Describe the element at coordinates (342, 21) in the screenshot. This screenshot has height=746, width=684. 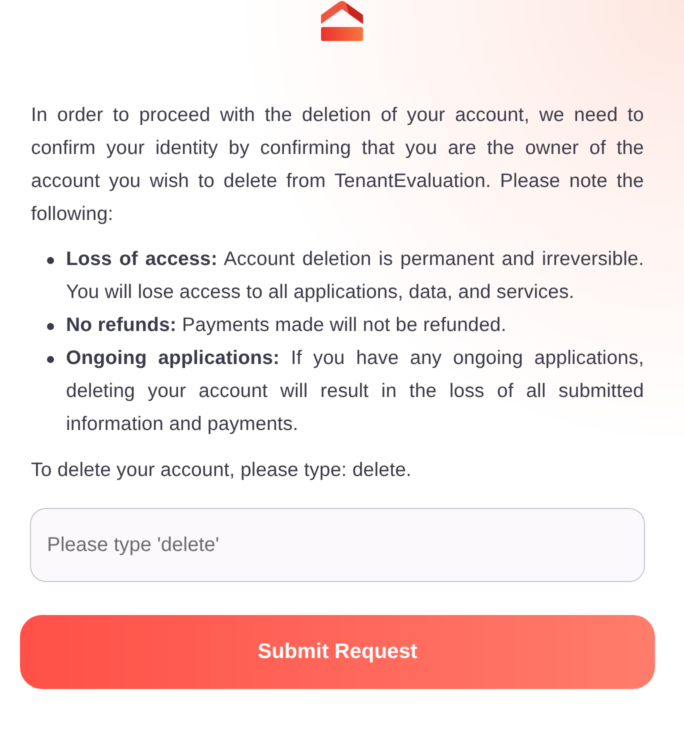
I see `house-logo-icon` at that location.